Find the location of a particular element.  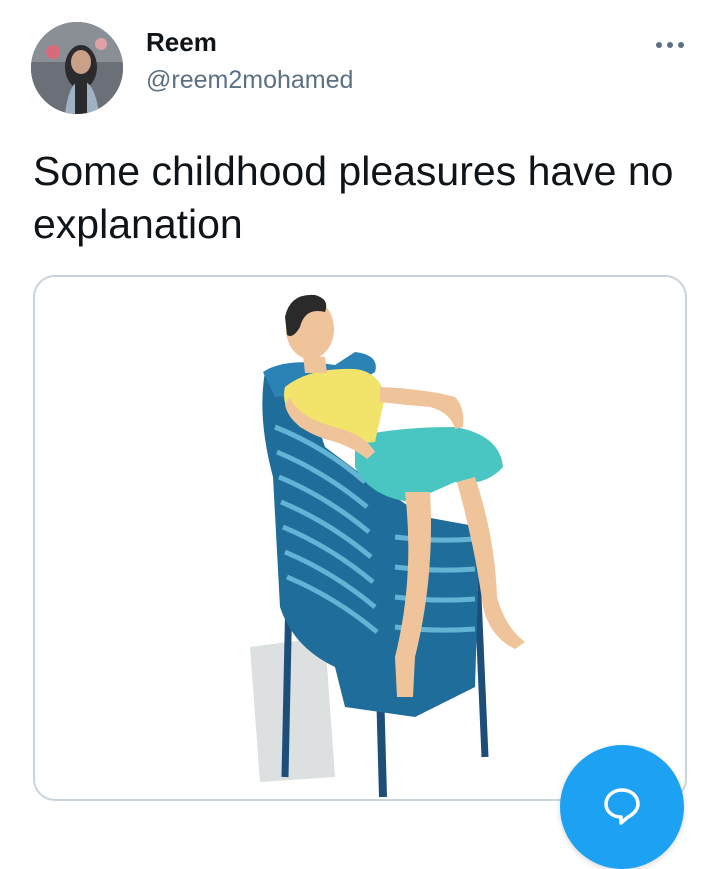

more-options-button is located at coordinates (670, 45).